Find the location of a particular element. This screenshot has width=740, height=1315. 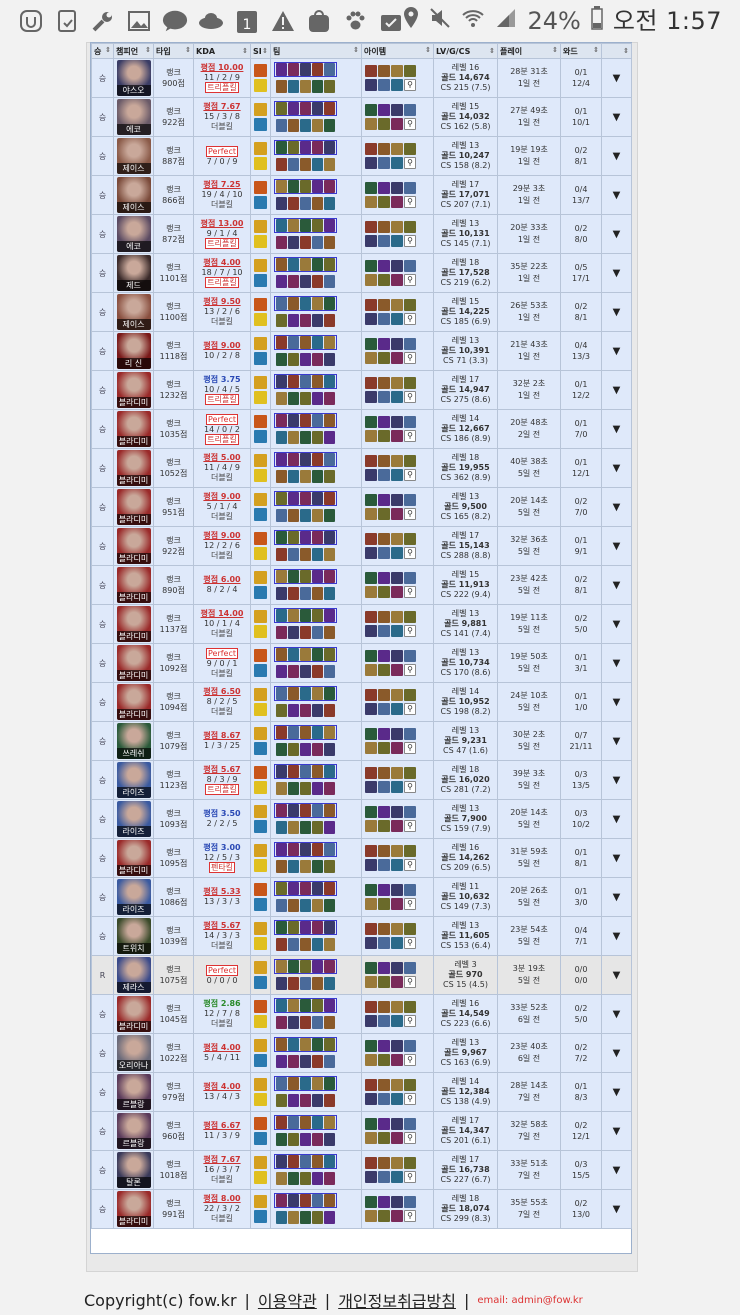

header-items: 아이템 ⇕ is located at coordinates (397, 51).